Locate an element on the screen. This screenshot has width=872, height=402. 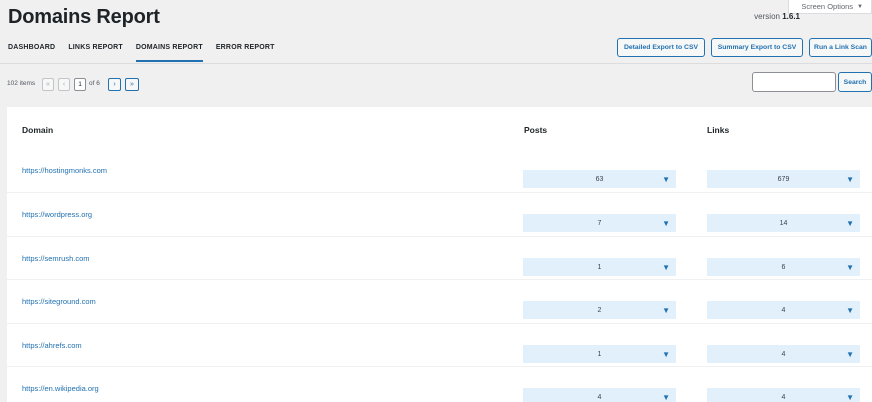
posts-count: 4 is located at coordinates (599, 397).